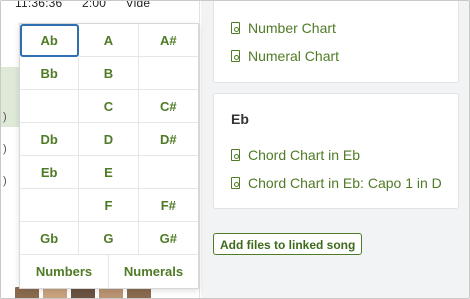  What do you see at coordinates (168, 205) in the screenshot?
I see `key-option: F#` at bounding box center [168, 205].